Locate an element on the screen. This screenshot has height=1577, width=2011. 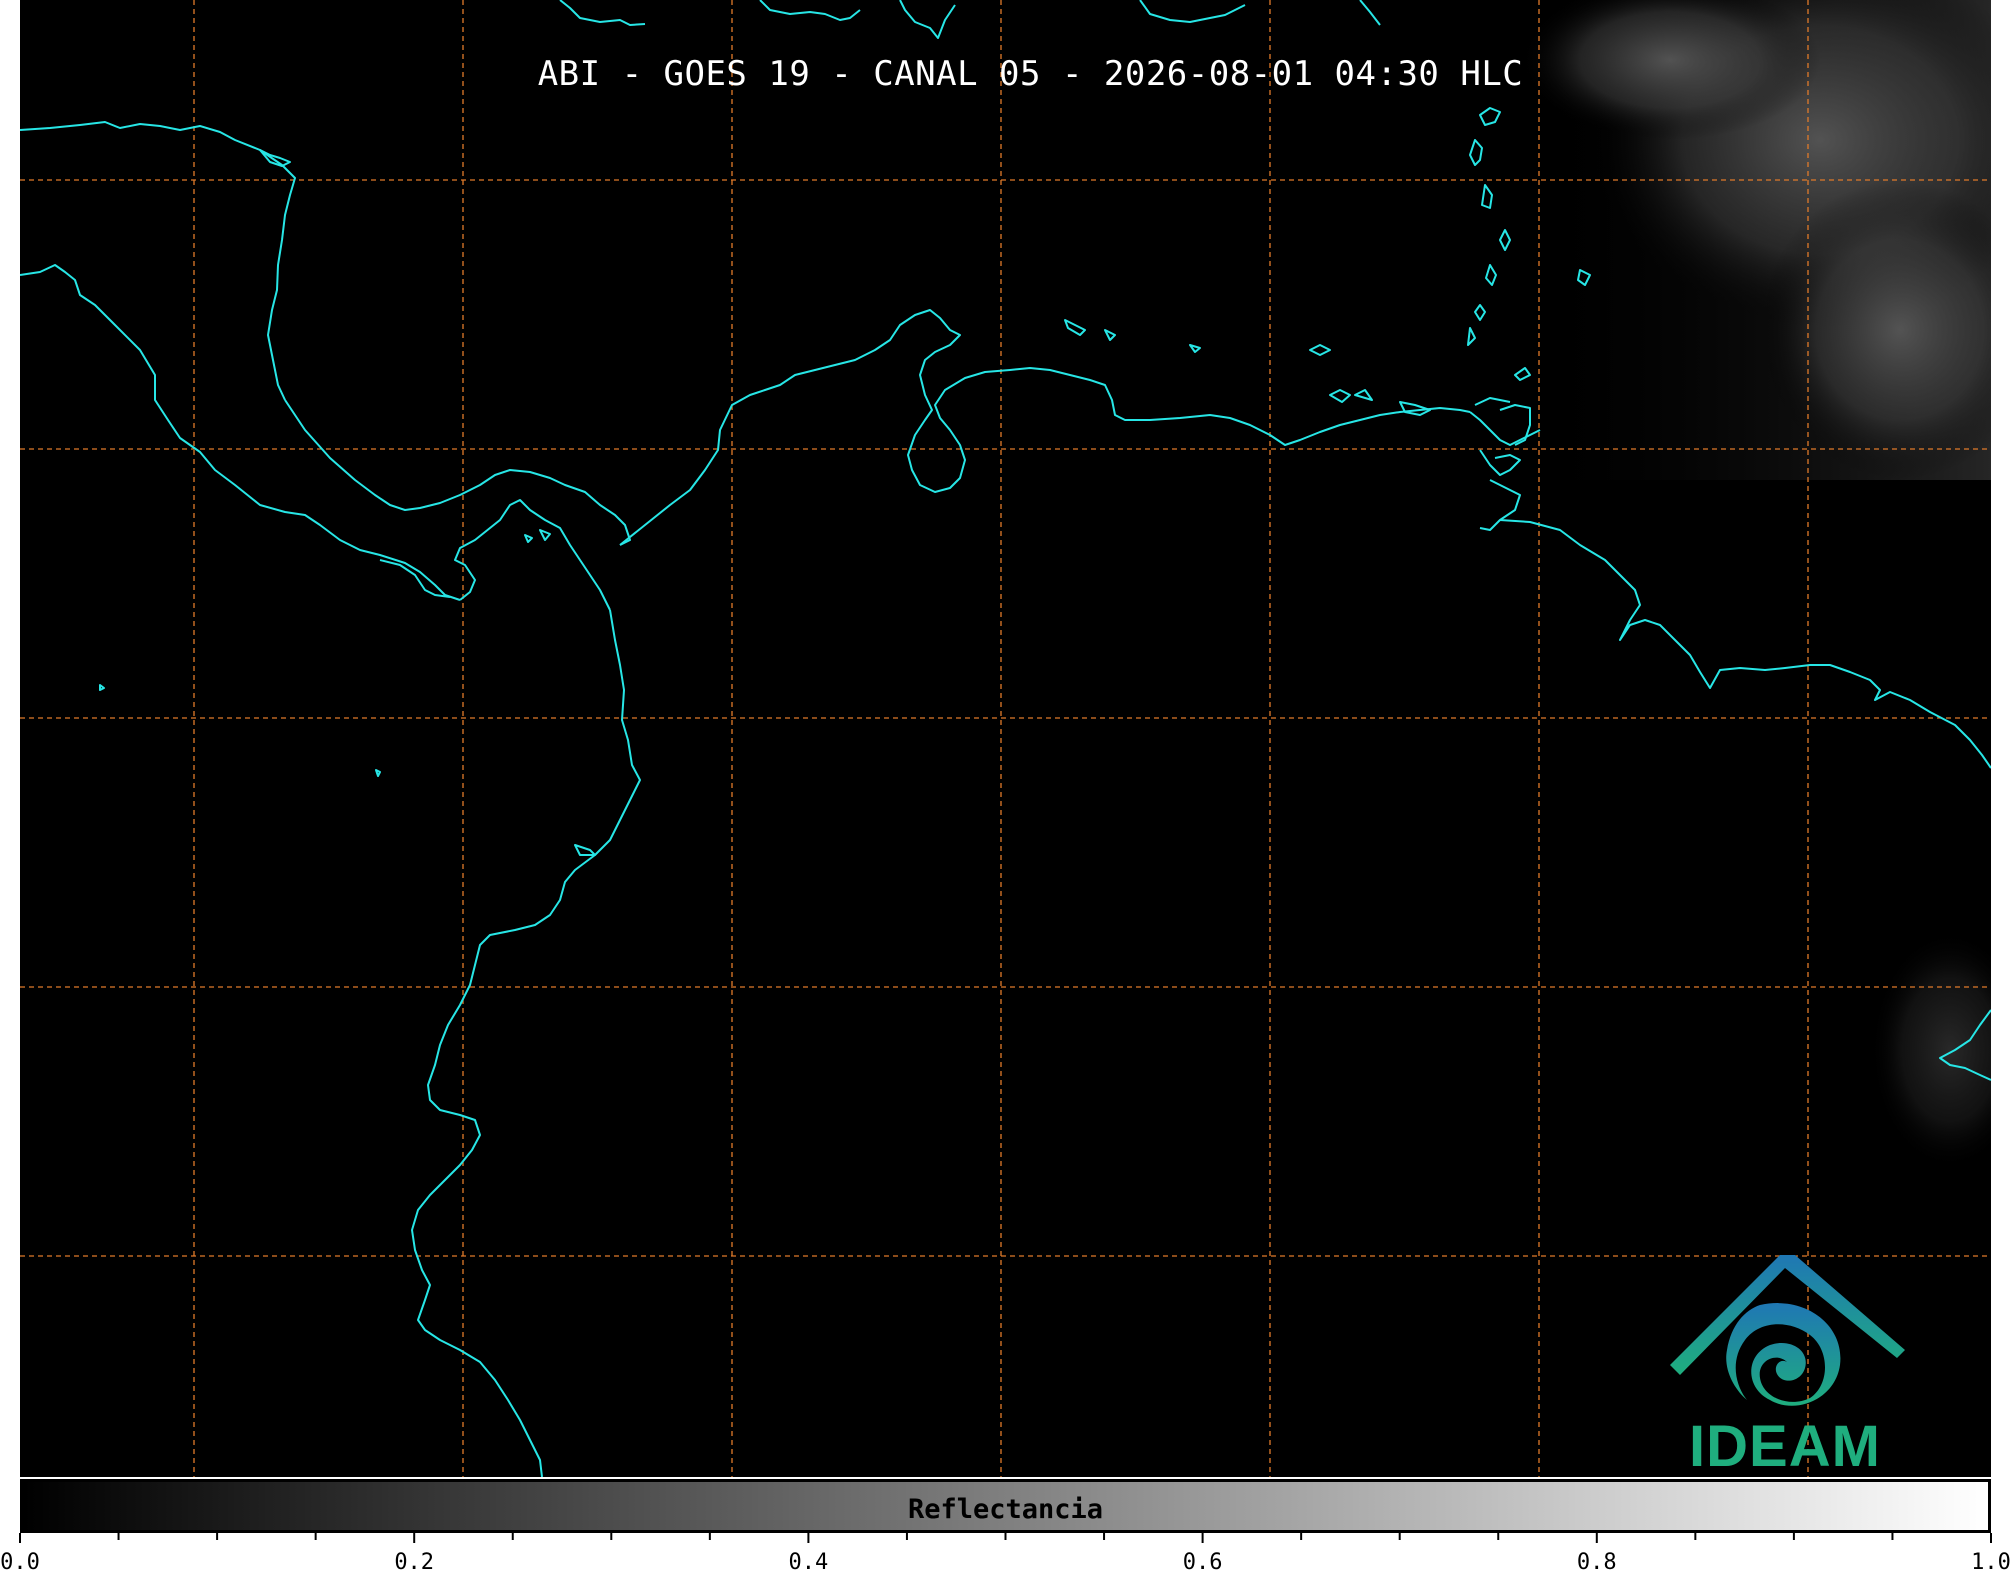
colorbar-tick-label: 0.0 is located at coordinates (20, 1562).